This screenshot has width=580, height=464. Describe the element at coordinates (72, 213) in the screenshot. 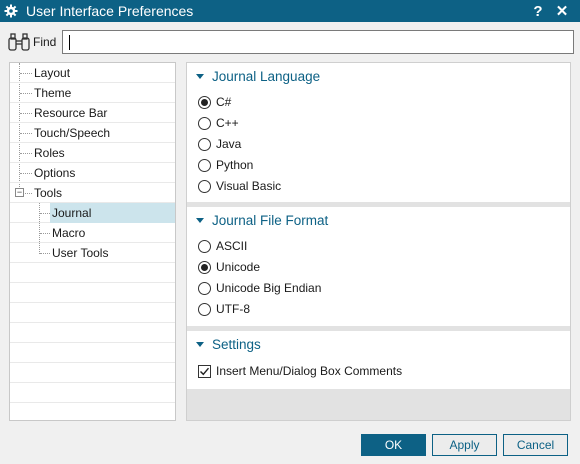

I see `tree-item-label: Journal` at that location.